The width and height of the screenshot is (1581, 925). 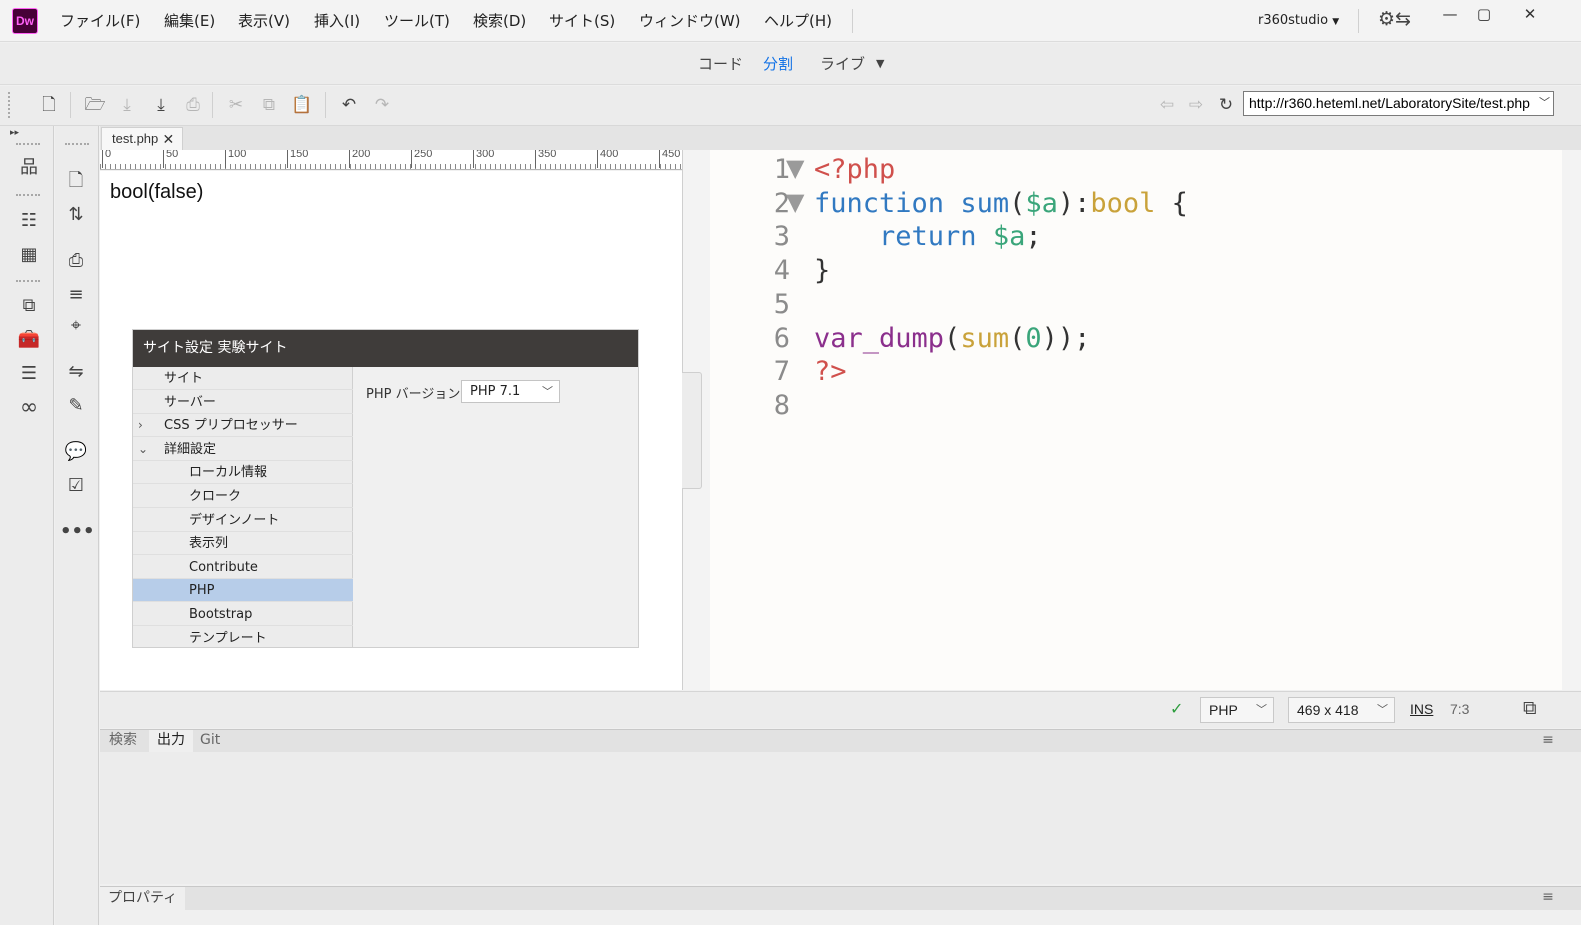 What do you see at coordinates (100, 21) in the screenshot?
I see `menu-file: ファイル(F)` at bounding box center [100, 21].